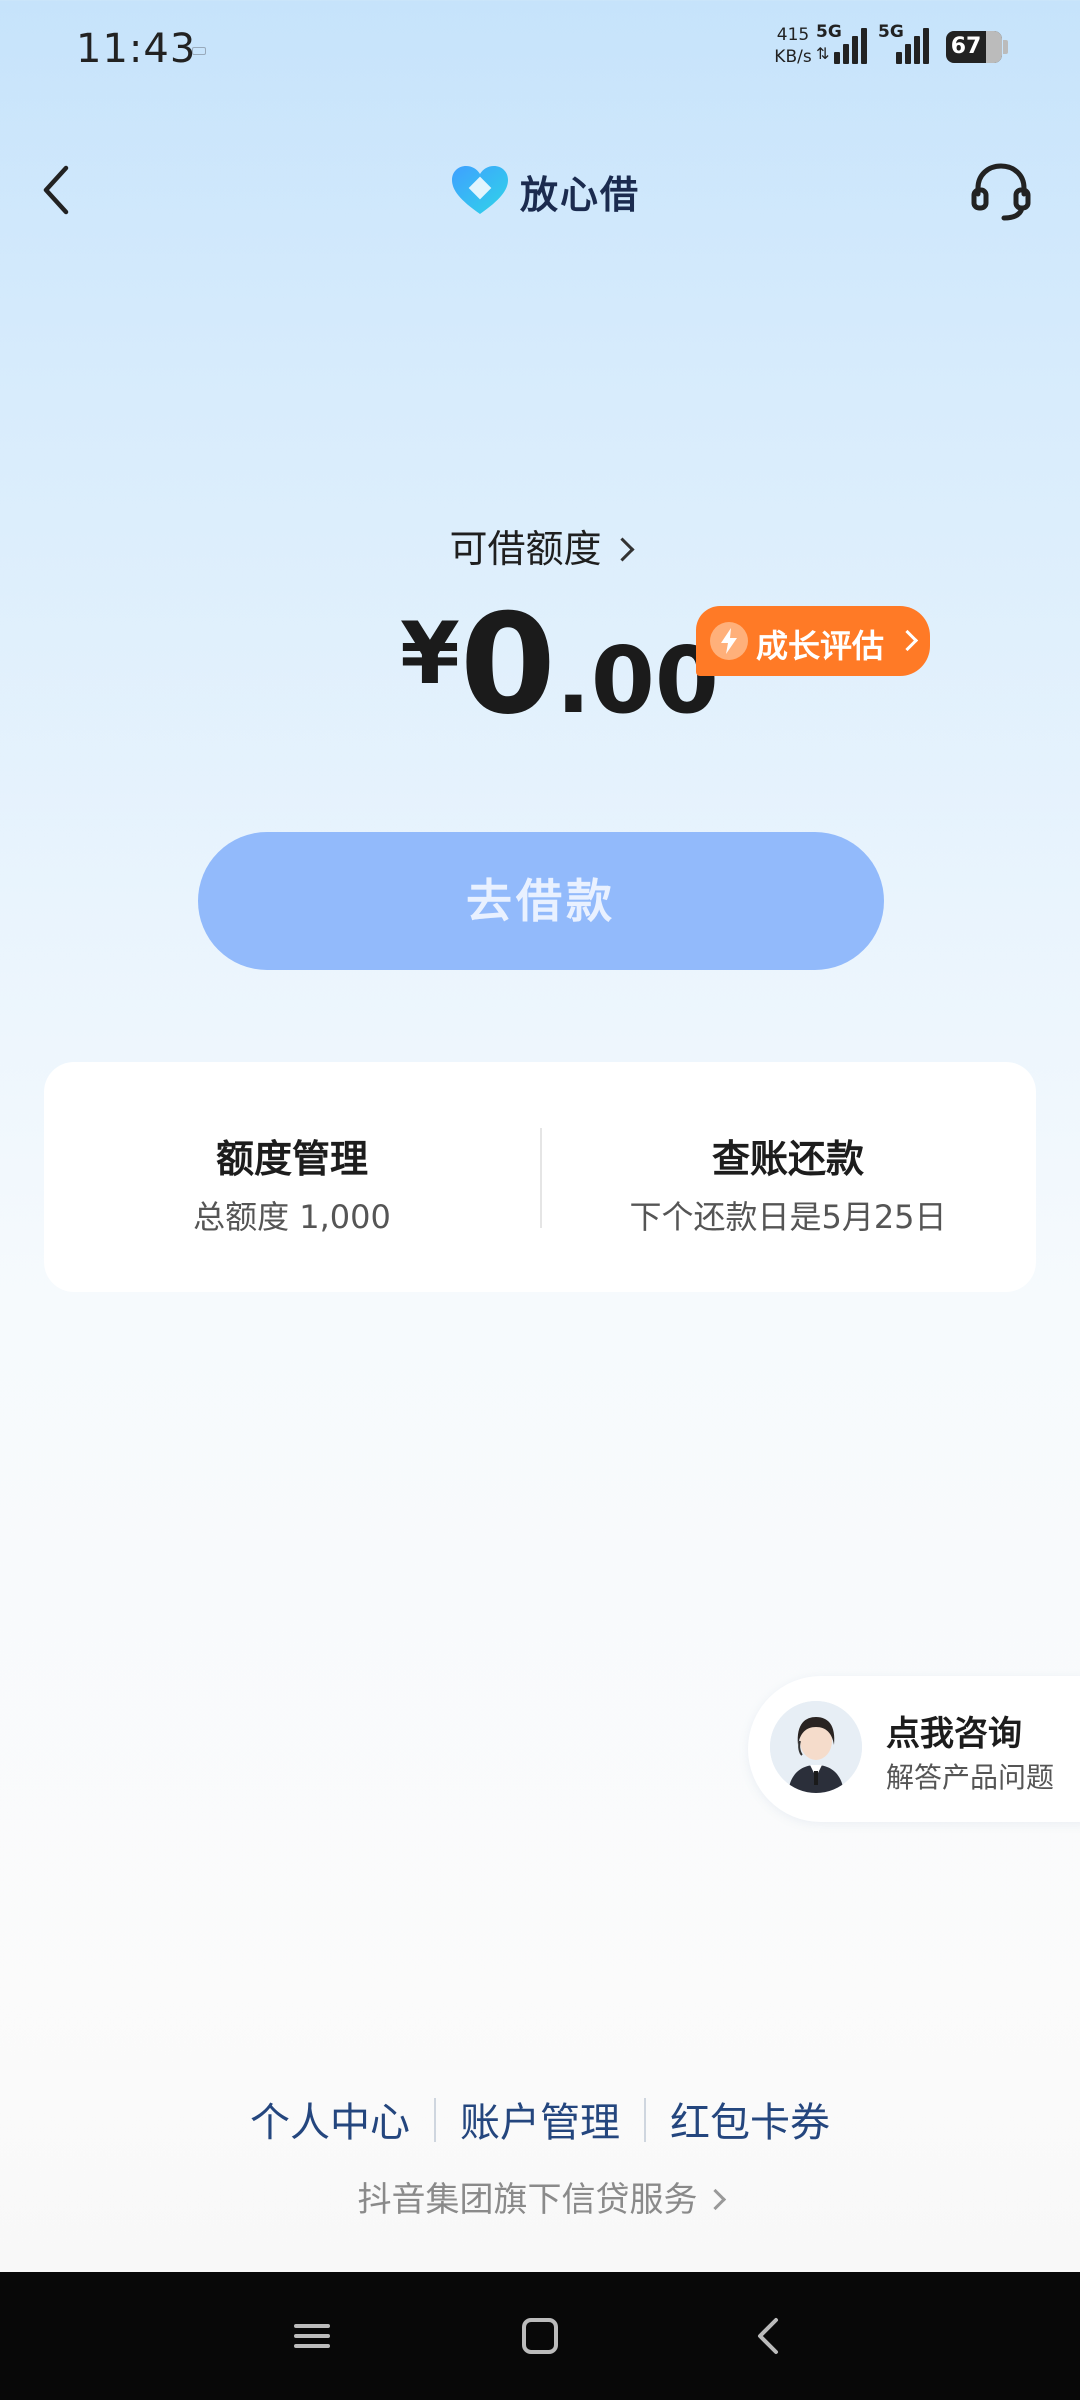  I want to click on borrow-button: 去借款, so click(541, 901).